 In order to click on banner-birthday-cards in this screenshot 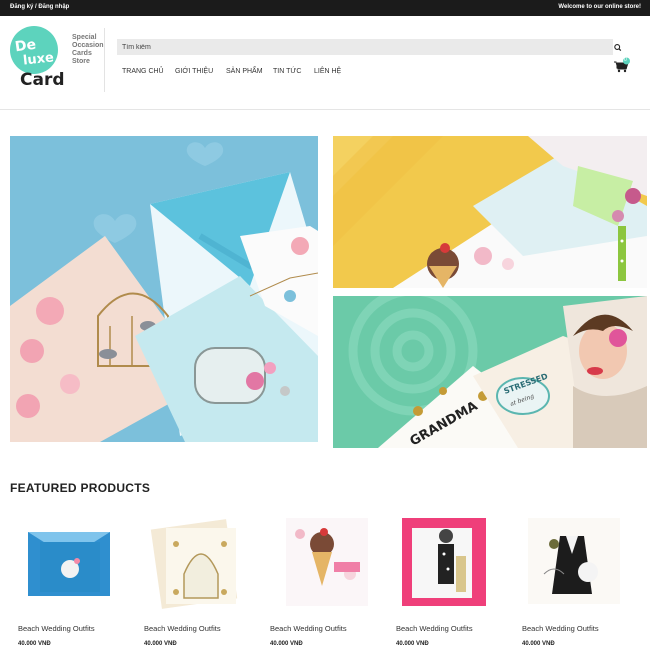, I will do `click(490, 212)`.